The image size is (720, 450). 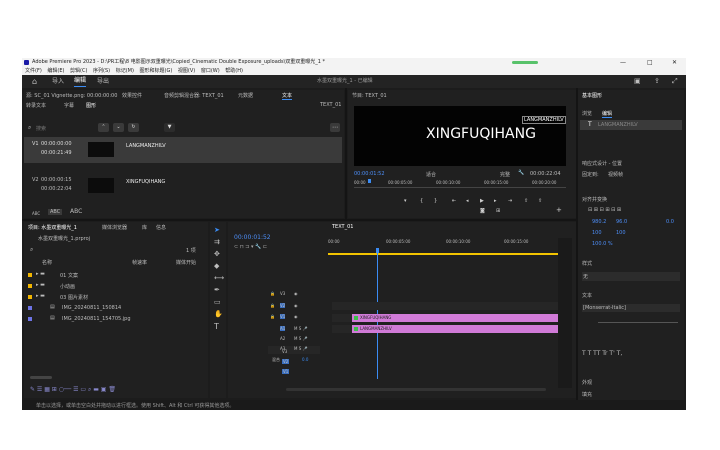 I want to click on list-item: ▤ IMG_20240811_150814, so click(x=116, y=308).